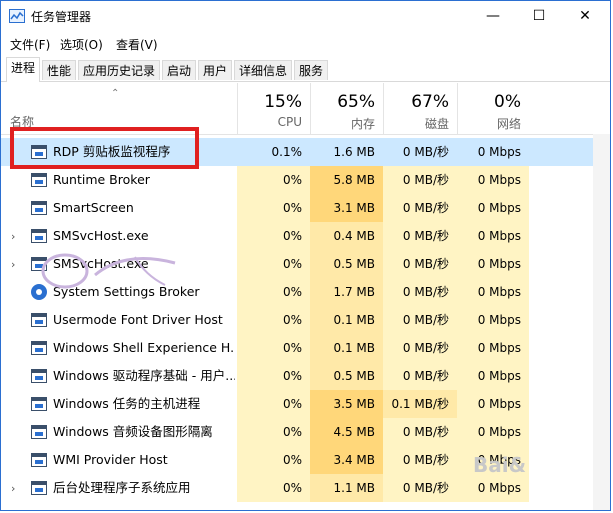  I want to click on memory-total: 65%, so click(356, 102).